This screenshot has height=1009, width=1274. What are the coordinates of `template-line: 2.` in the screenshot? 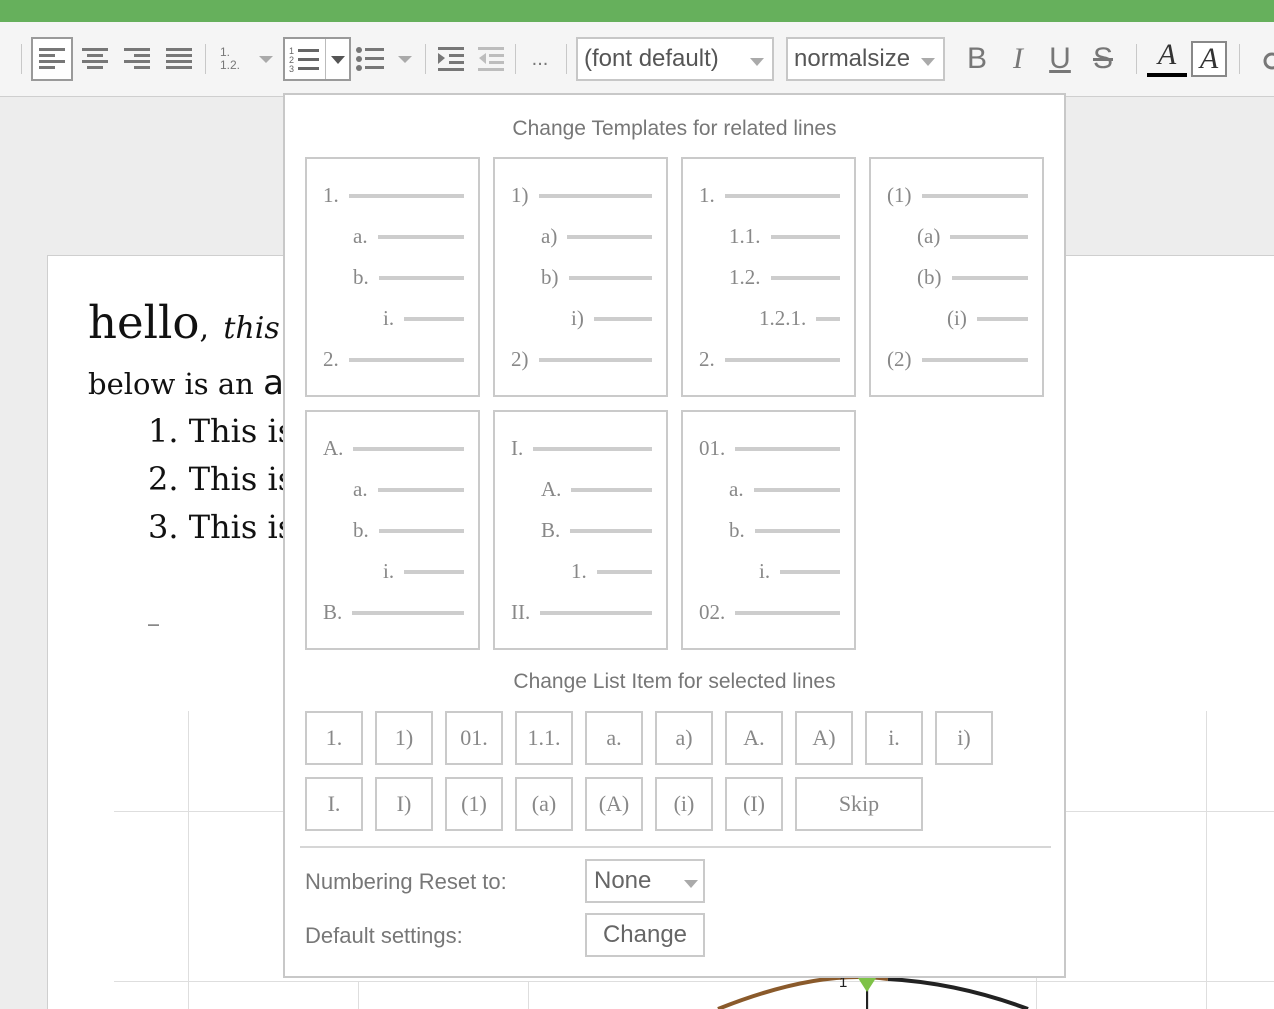 It's located at (769, 359).